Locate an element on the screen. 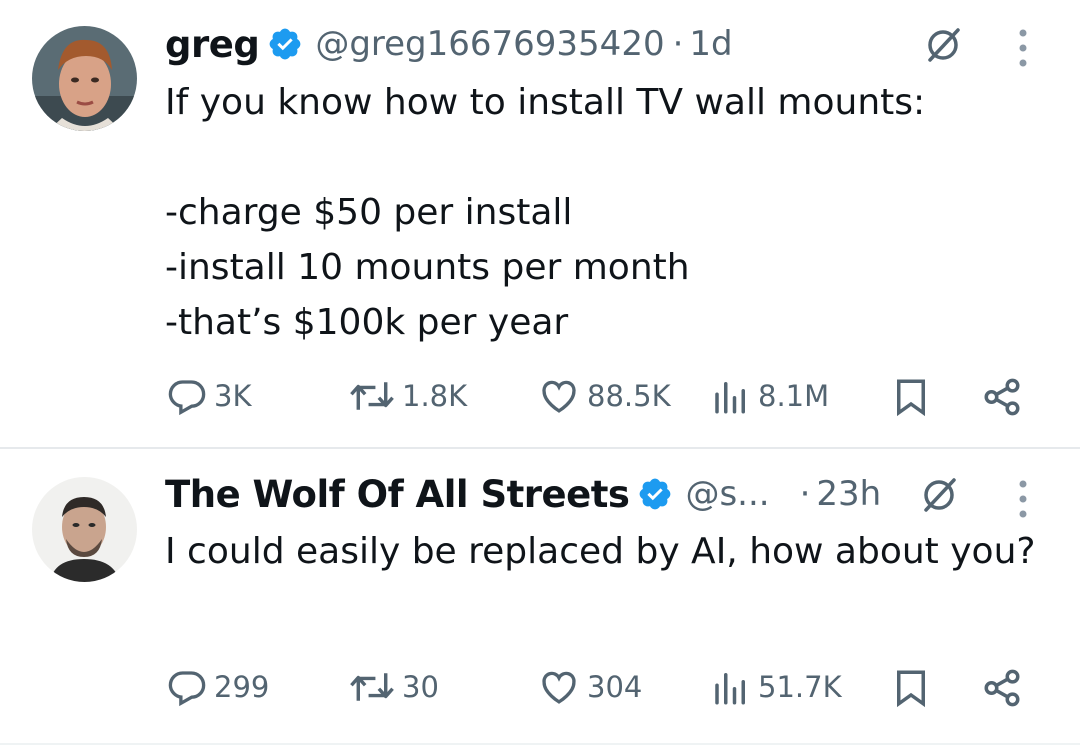 This screenshot has height=745, width=1080. timestamp: 1d is located at coordinates (710, 44).